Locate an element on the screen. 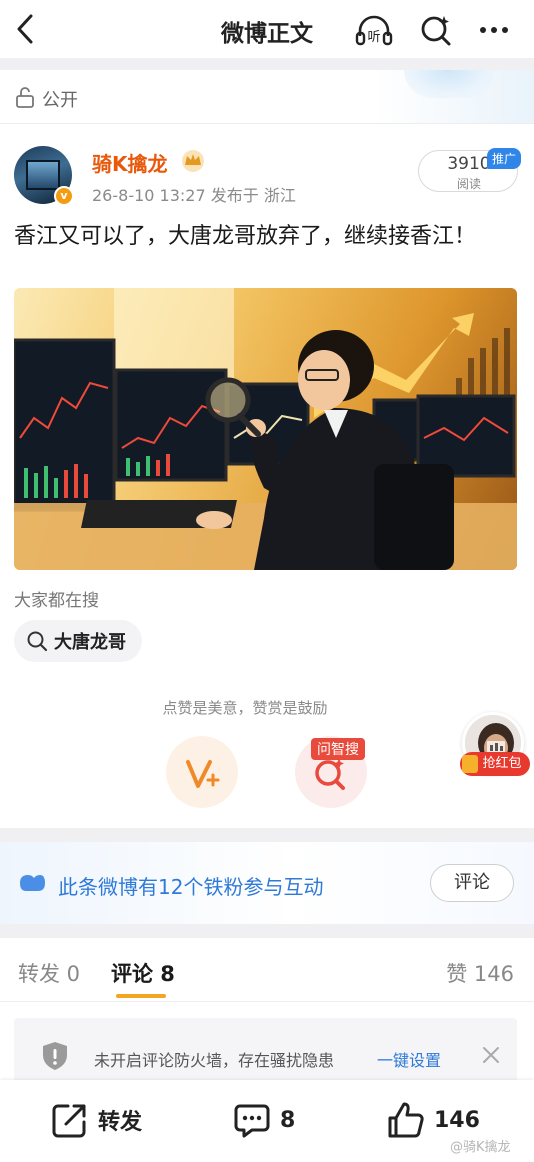 The image size is (534, 1162). interaction-tabs: 转发 0 评论 8 赞 146 is located at coordinates (267, 970).